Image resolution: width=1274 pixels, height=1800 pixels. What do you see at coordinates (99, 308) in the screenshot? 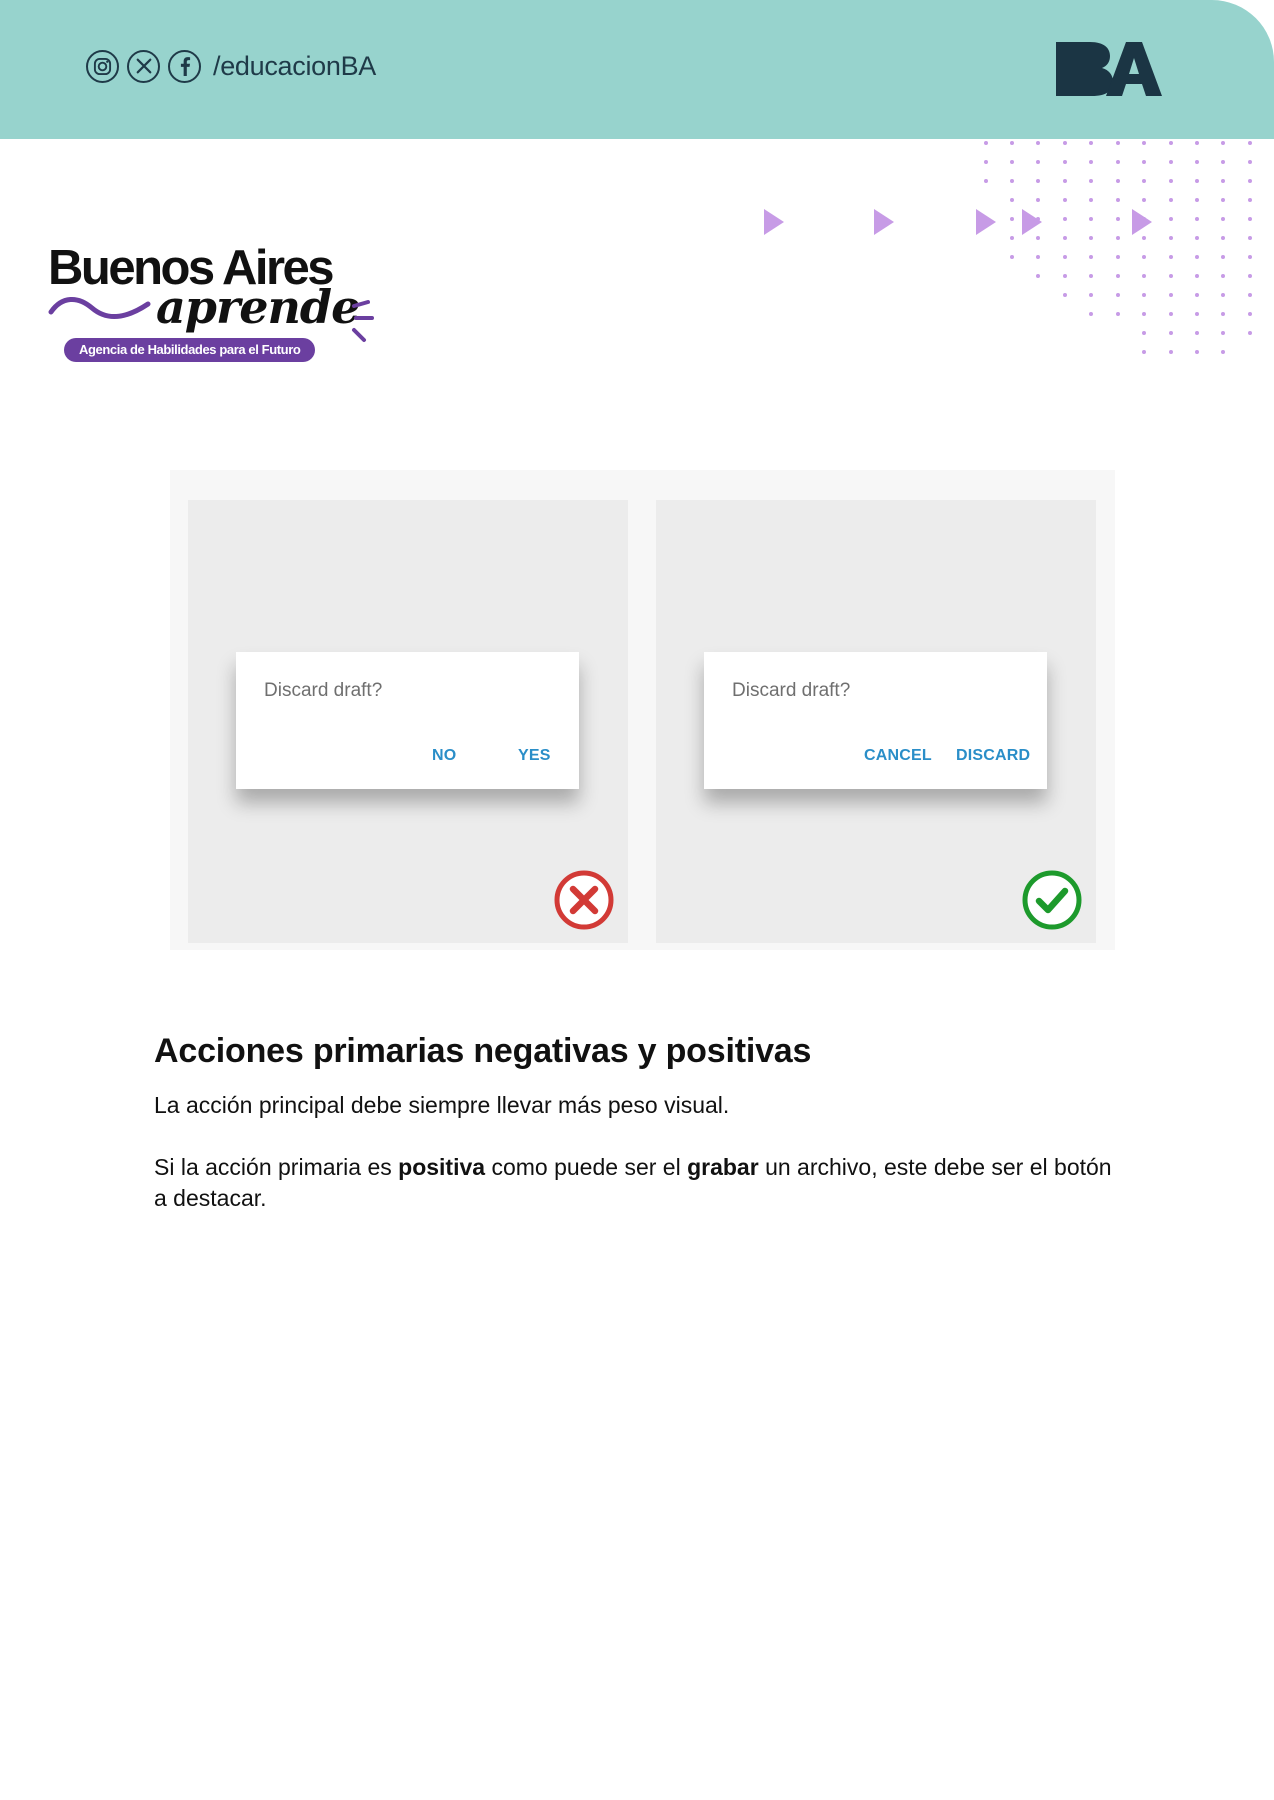
I see `brand-swoosh` at bounding box center [99, 308].